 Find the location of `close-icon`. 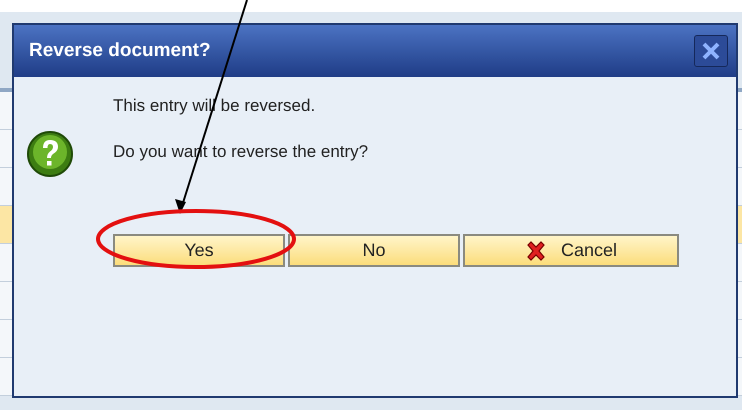

close-icon is located at coordinates (711, 51).